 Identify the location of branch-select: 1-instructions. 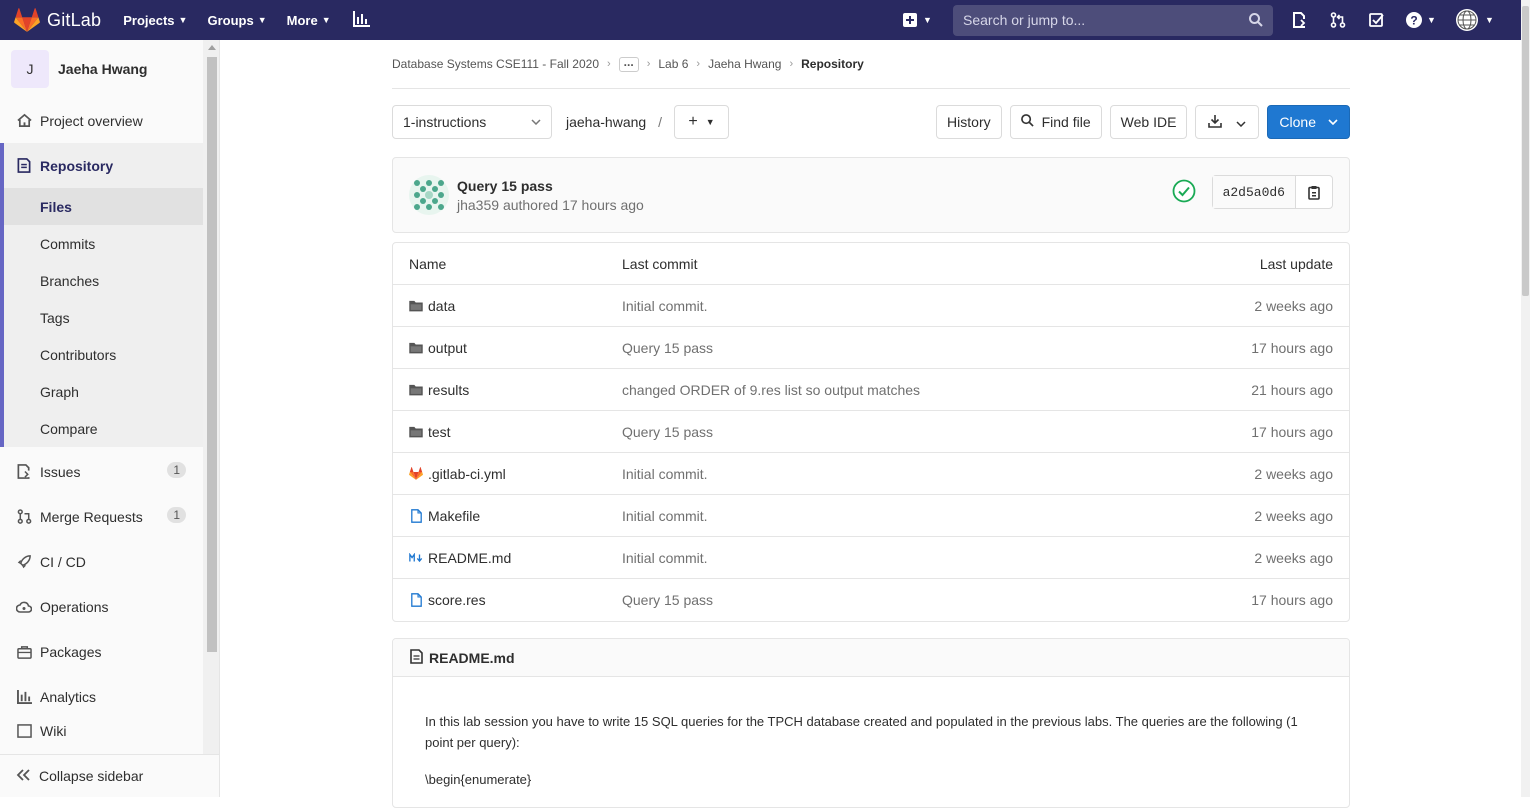
(472, 122).